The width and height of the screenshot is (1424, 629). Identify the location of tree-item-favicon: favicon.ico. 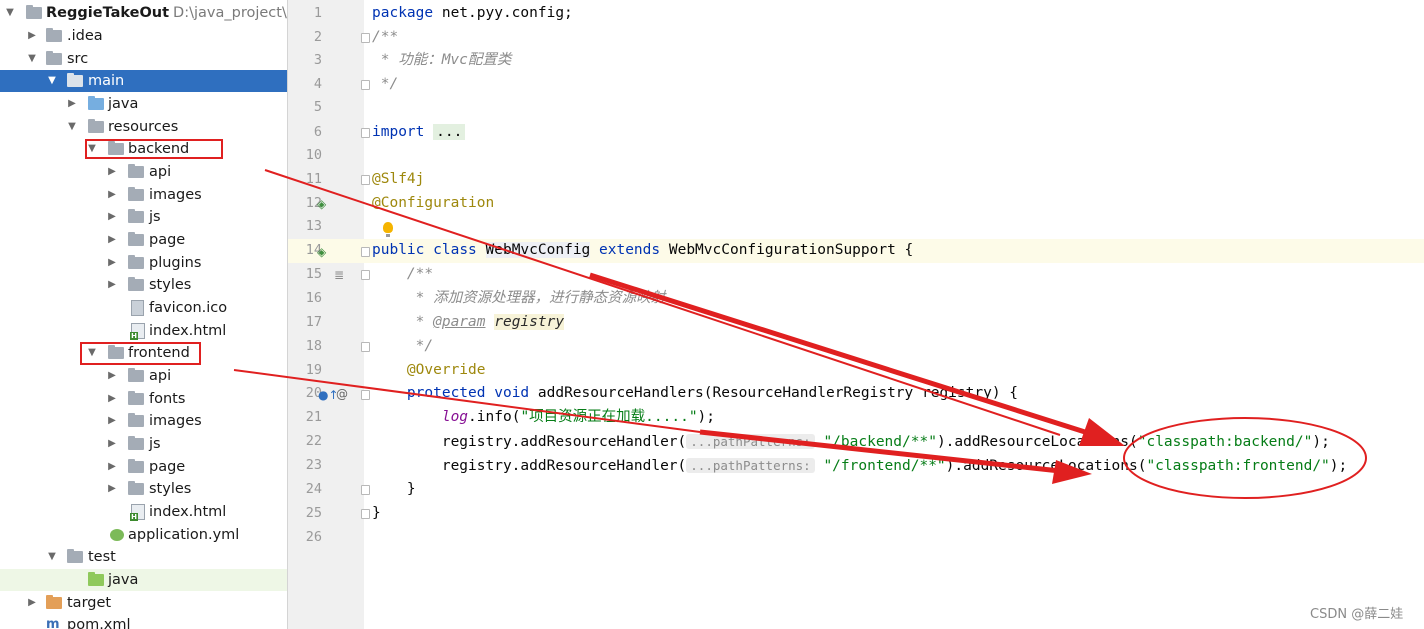
(143, 308).